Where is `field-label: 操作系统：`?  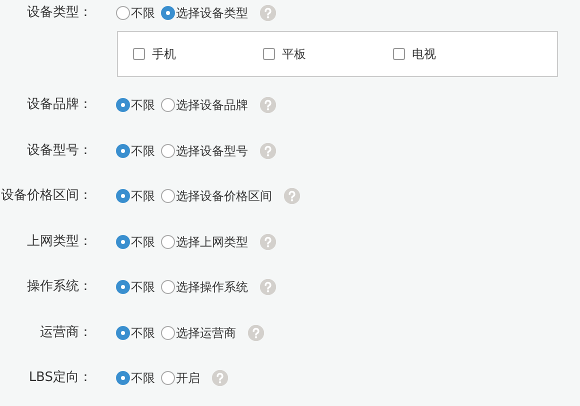
field-label: 操作系统： is located at coordinates (59, 287).